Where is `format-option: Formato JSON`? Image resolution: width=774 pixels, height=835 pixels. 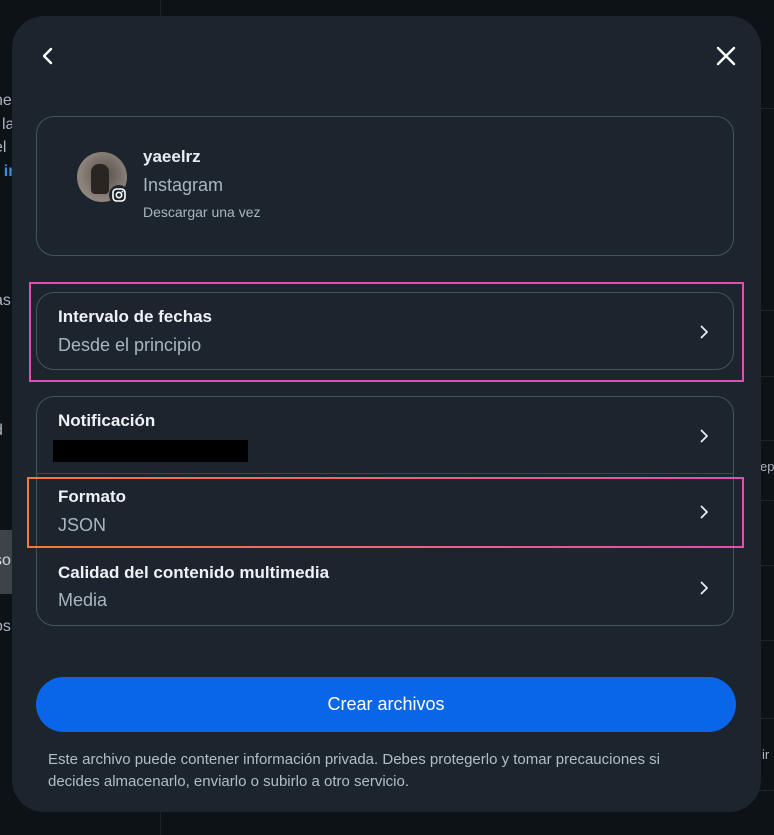 format-option: Formato JSON is located at coordinates (385, 512).